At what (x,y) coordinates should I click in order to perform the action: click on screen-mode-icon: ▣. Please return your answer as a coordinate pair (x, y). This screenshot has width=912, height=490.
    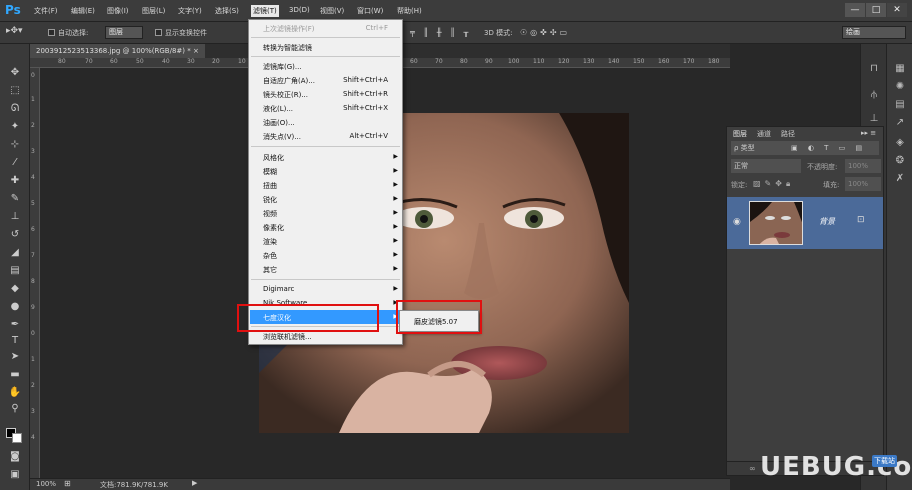
    Looking at the image, I should click on (15, 475).